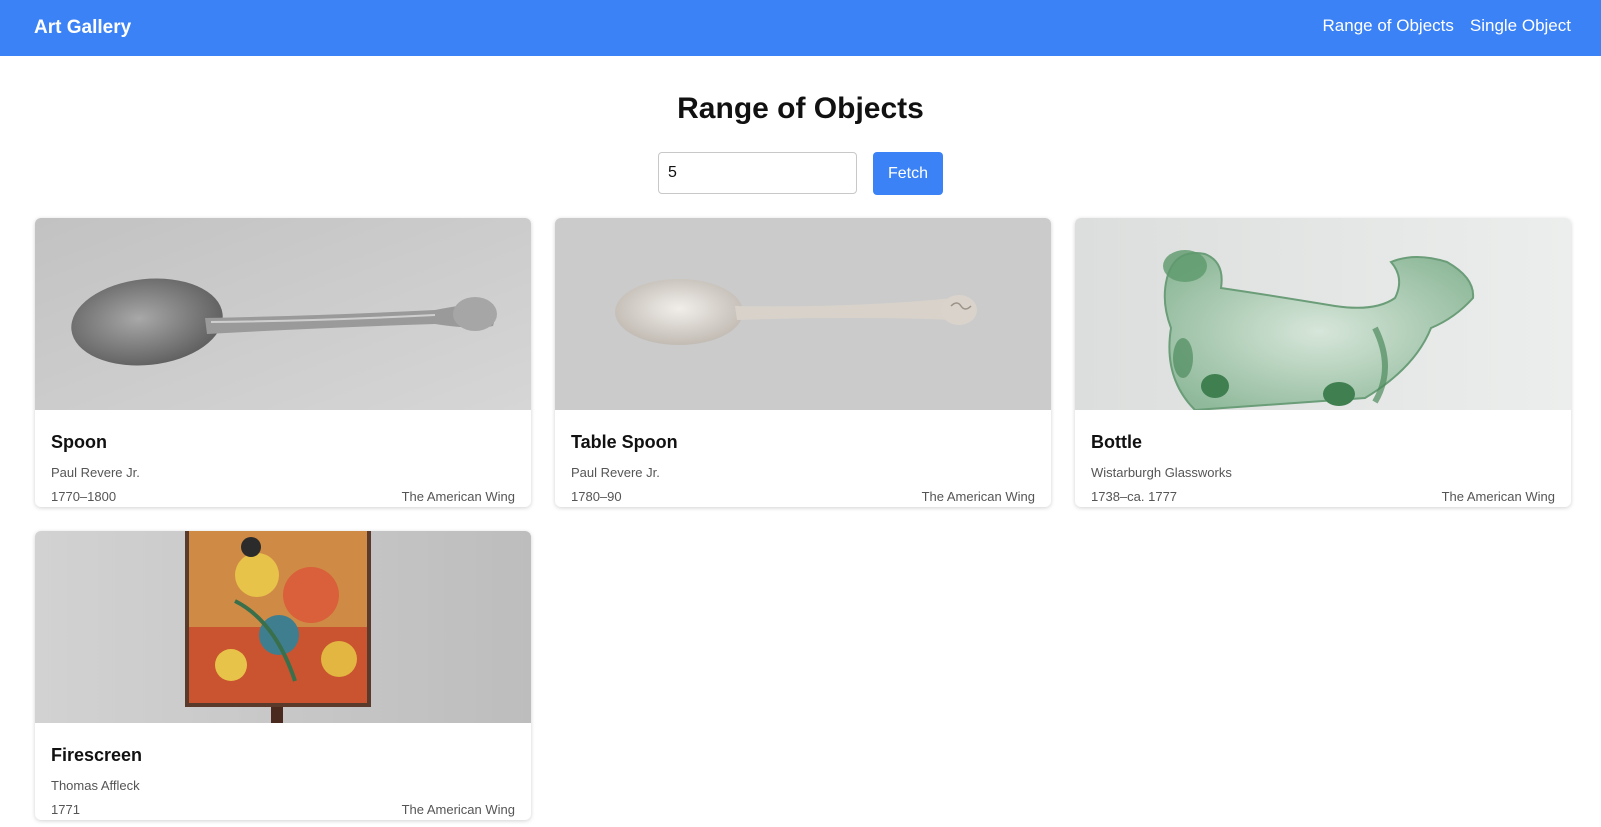 Image resolution: width=1601 pixels, height=827 pixels. Describe the element at coordinates (1161, 472) in the screenshot. I see `object-artist: Wistarburgh Glassworks` at that location.